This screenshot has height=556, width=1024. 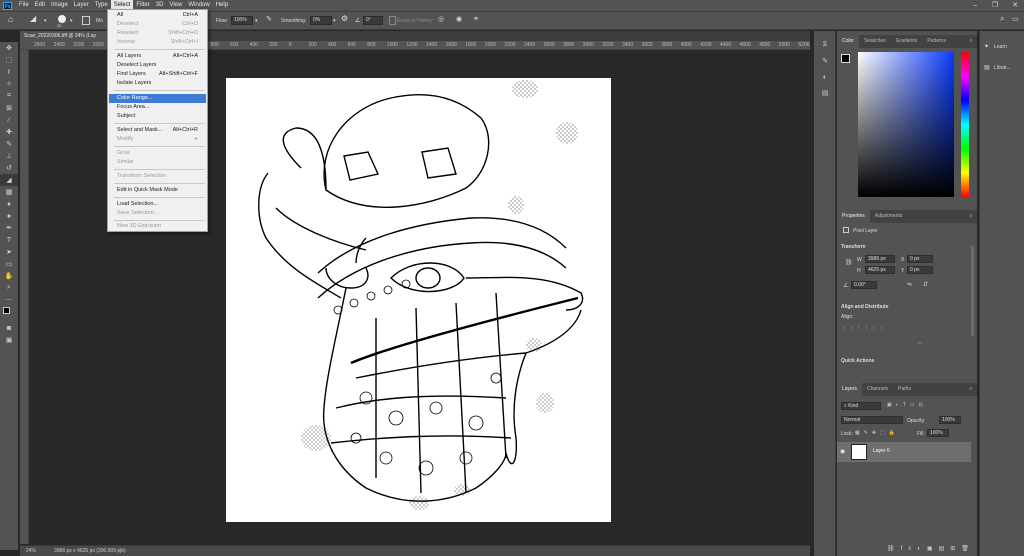 I want to click on type-tool-icon: T, so click(x=9, y=240).